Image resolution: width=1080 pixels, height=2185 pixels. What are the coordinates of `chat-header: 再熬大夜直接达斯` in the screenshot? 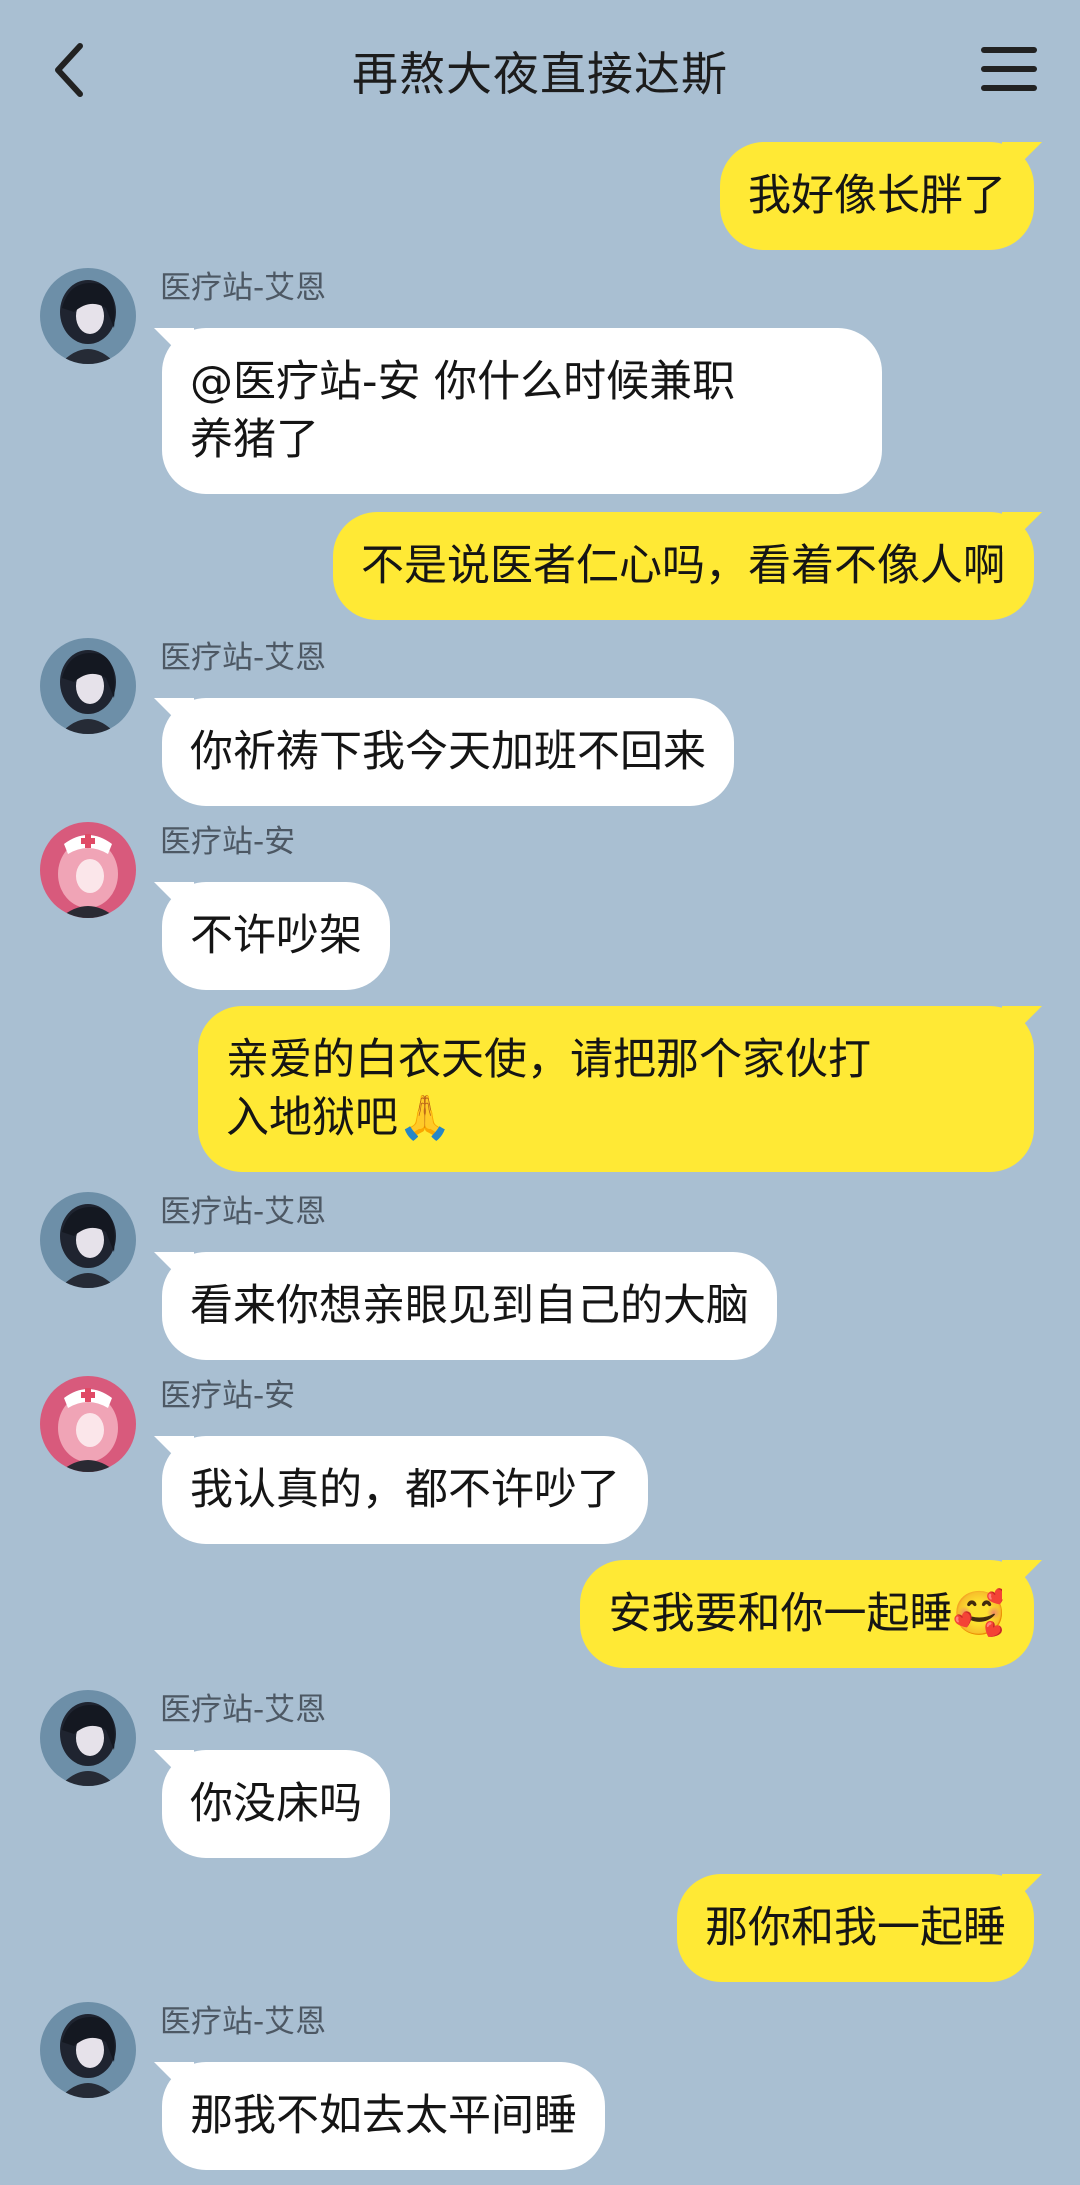 It's located at (540, 70).